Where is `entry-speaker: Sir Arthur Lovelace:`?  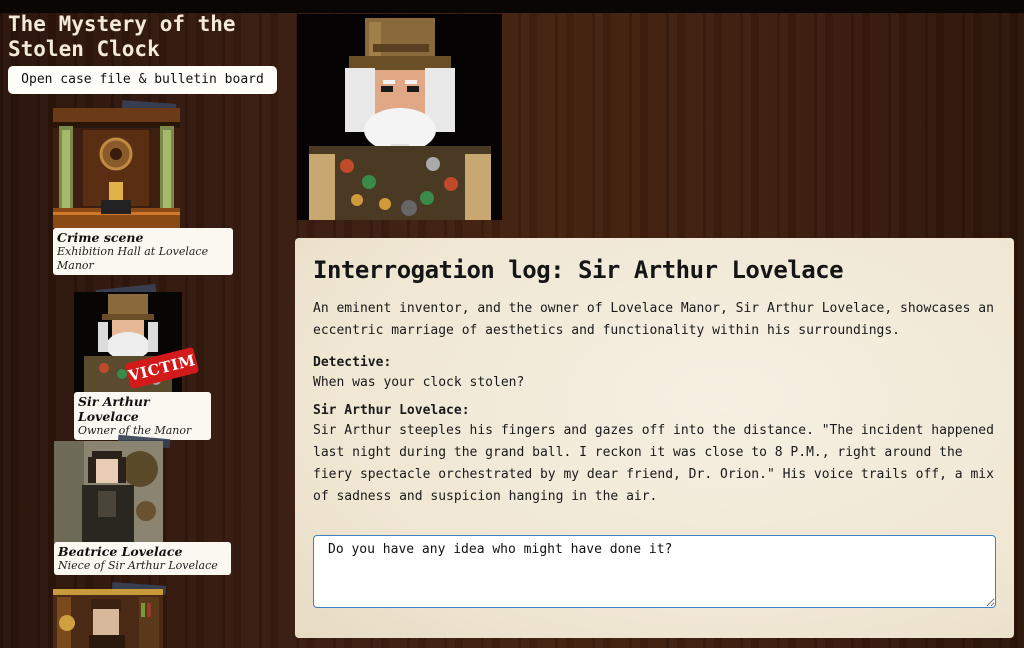
entry-speaker: Sir Arthur Lovelace: is located at coordinates (391, 410).